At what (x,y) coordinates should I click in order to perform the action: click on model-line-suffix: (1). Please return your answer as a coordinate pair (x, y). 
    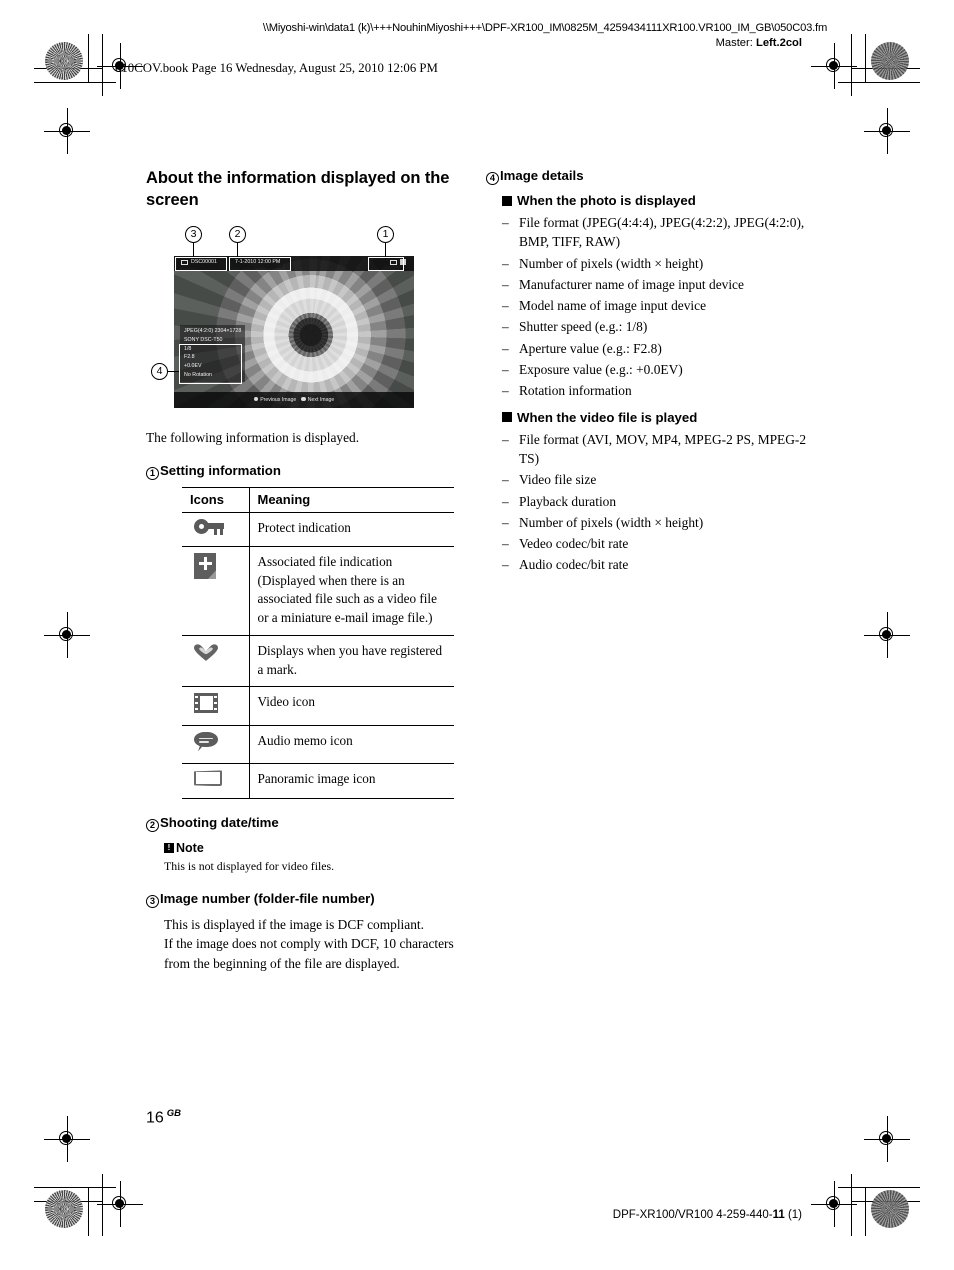
    Looking at the image, I should click on (793, 1215).